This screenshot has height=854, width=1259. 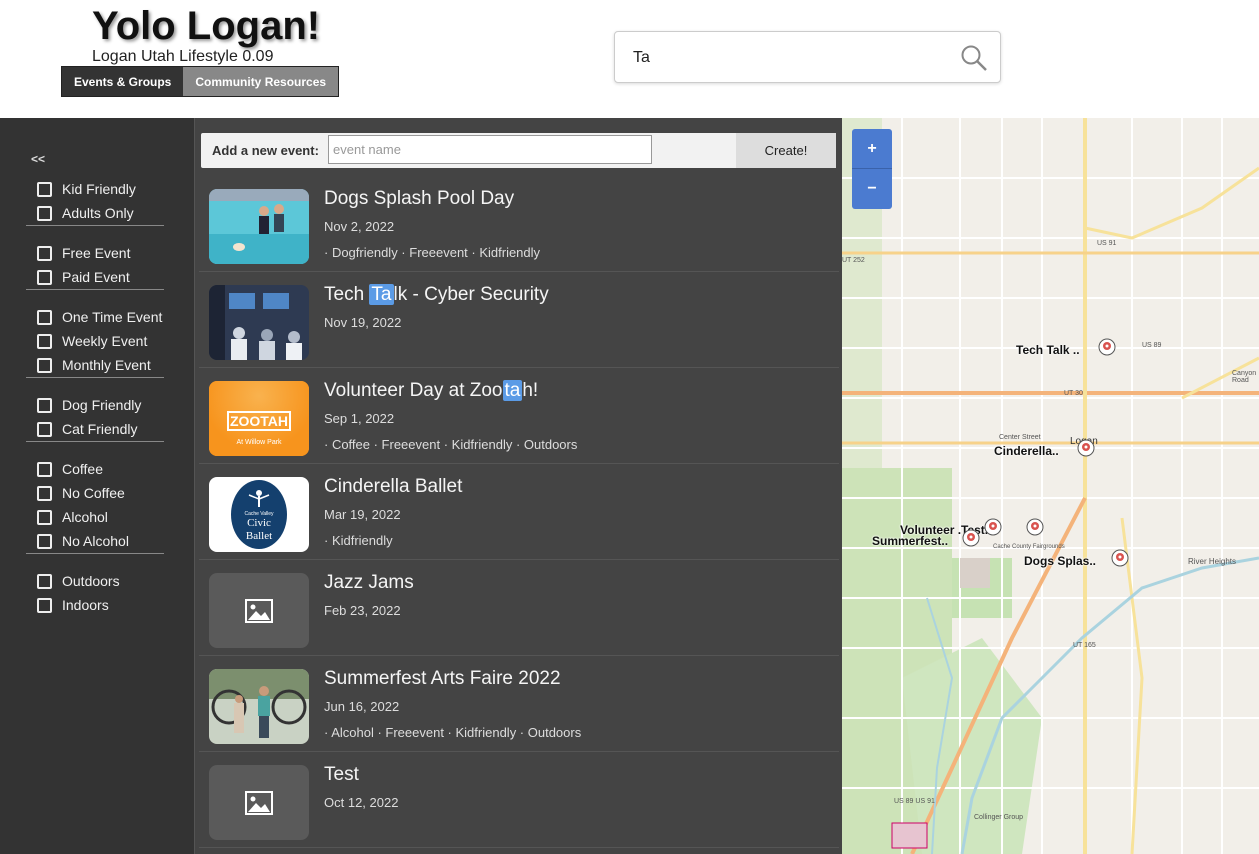 What do you see at coordinates (419, 199) in the screenshot?
I see `event-title: Dogs Splash Pool Day` at bounding box center [419, 199].